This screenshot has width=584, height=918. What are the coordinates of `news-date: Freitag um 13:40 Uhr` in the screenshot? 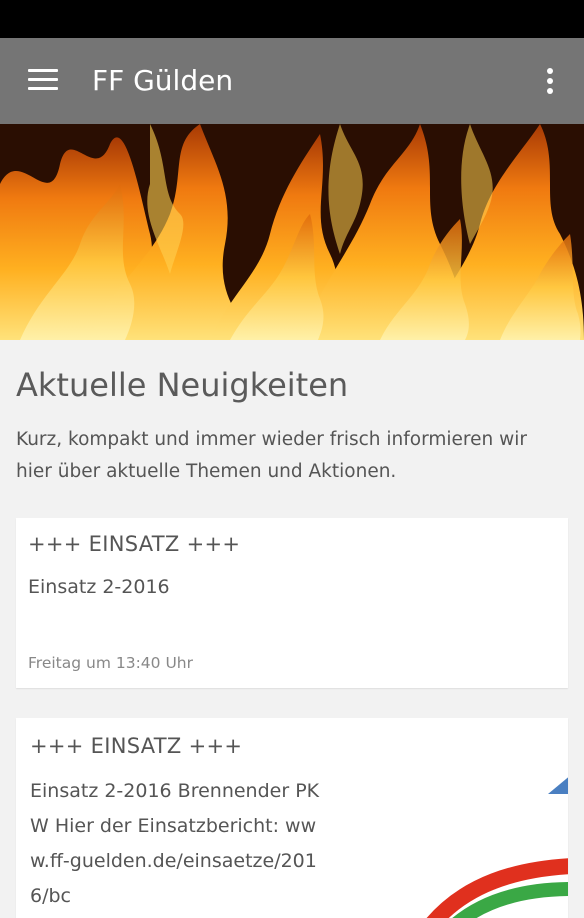 It's located at (110, 663).